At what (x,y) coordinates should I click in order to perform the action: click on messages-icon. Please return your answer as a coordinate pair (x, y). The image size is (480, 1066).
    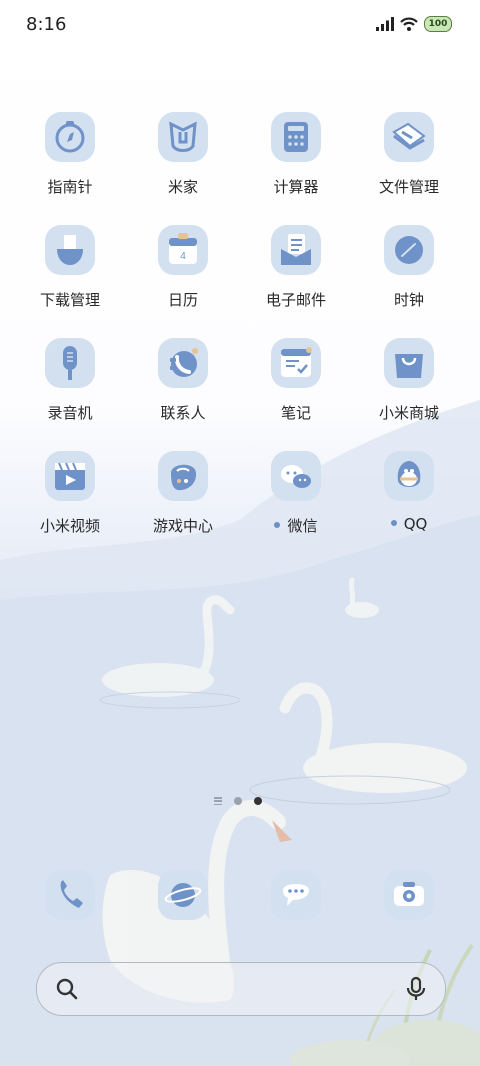
    Looking at the image, I should click on (296, 895).